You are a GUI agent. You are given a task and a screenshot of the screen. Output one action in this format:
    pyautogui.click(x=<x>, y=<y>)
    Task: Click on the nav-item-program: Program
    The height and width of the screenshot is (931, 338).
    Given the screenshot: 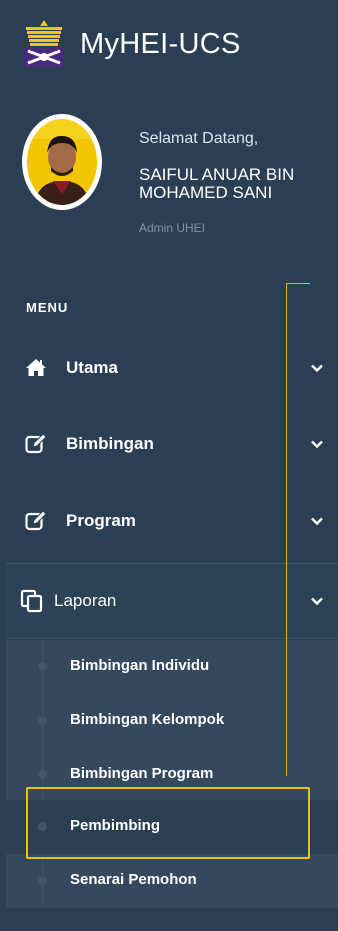 What is the action you would take?
    pyautogui.click(x=172, y=521)
    